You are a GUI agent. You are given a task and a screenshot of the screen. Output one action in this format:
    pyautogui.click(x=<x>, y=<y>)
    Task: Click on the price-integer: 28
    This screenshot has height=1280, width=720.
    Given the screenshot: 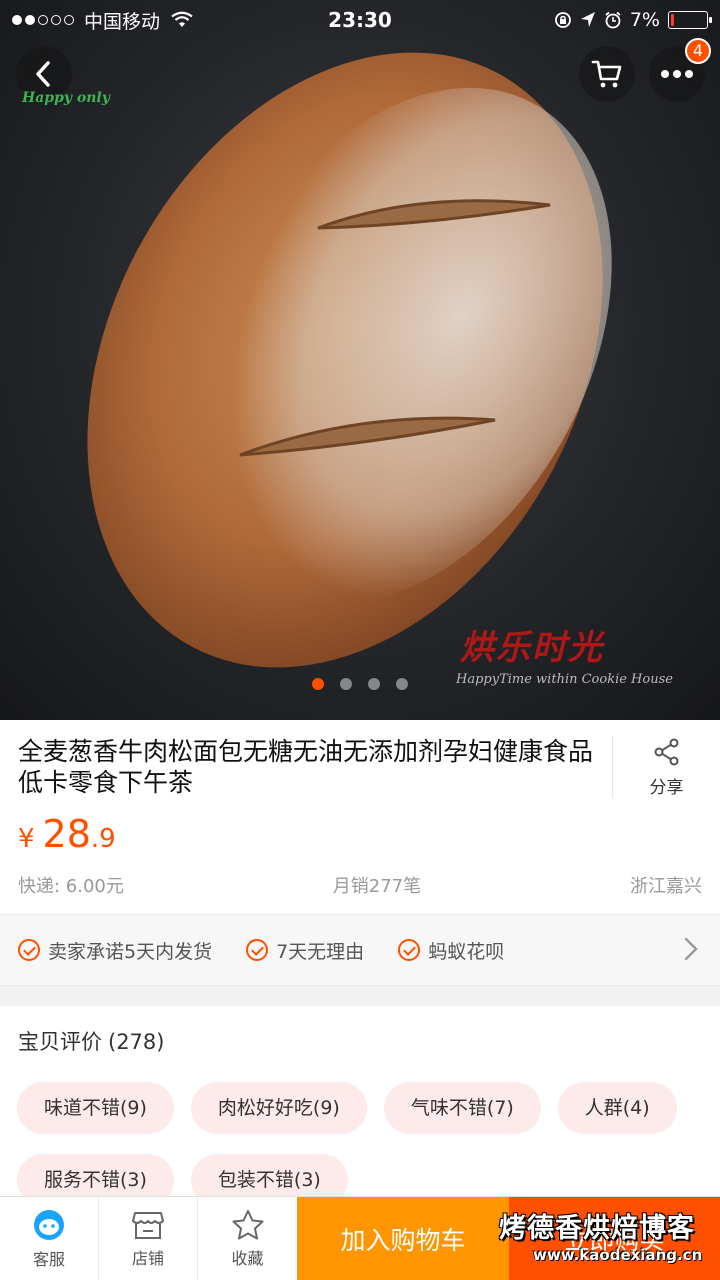 What is the action you would take?
    pyautogui.click(x=66, y=834)
    